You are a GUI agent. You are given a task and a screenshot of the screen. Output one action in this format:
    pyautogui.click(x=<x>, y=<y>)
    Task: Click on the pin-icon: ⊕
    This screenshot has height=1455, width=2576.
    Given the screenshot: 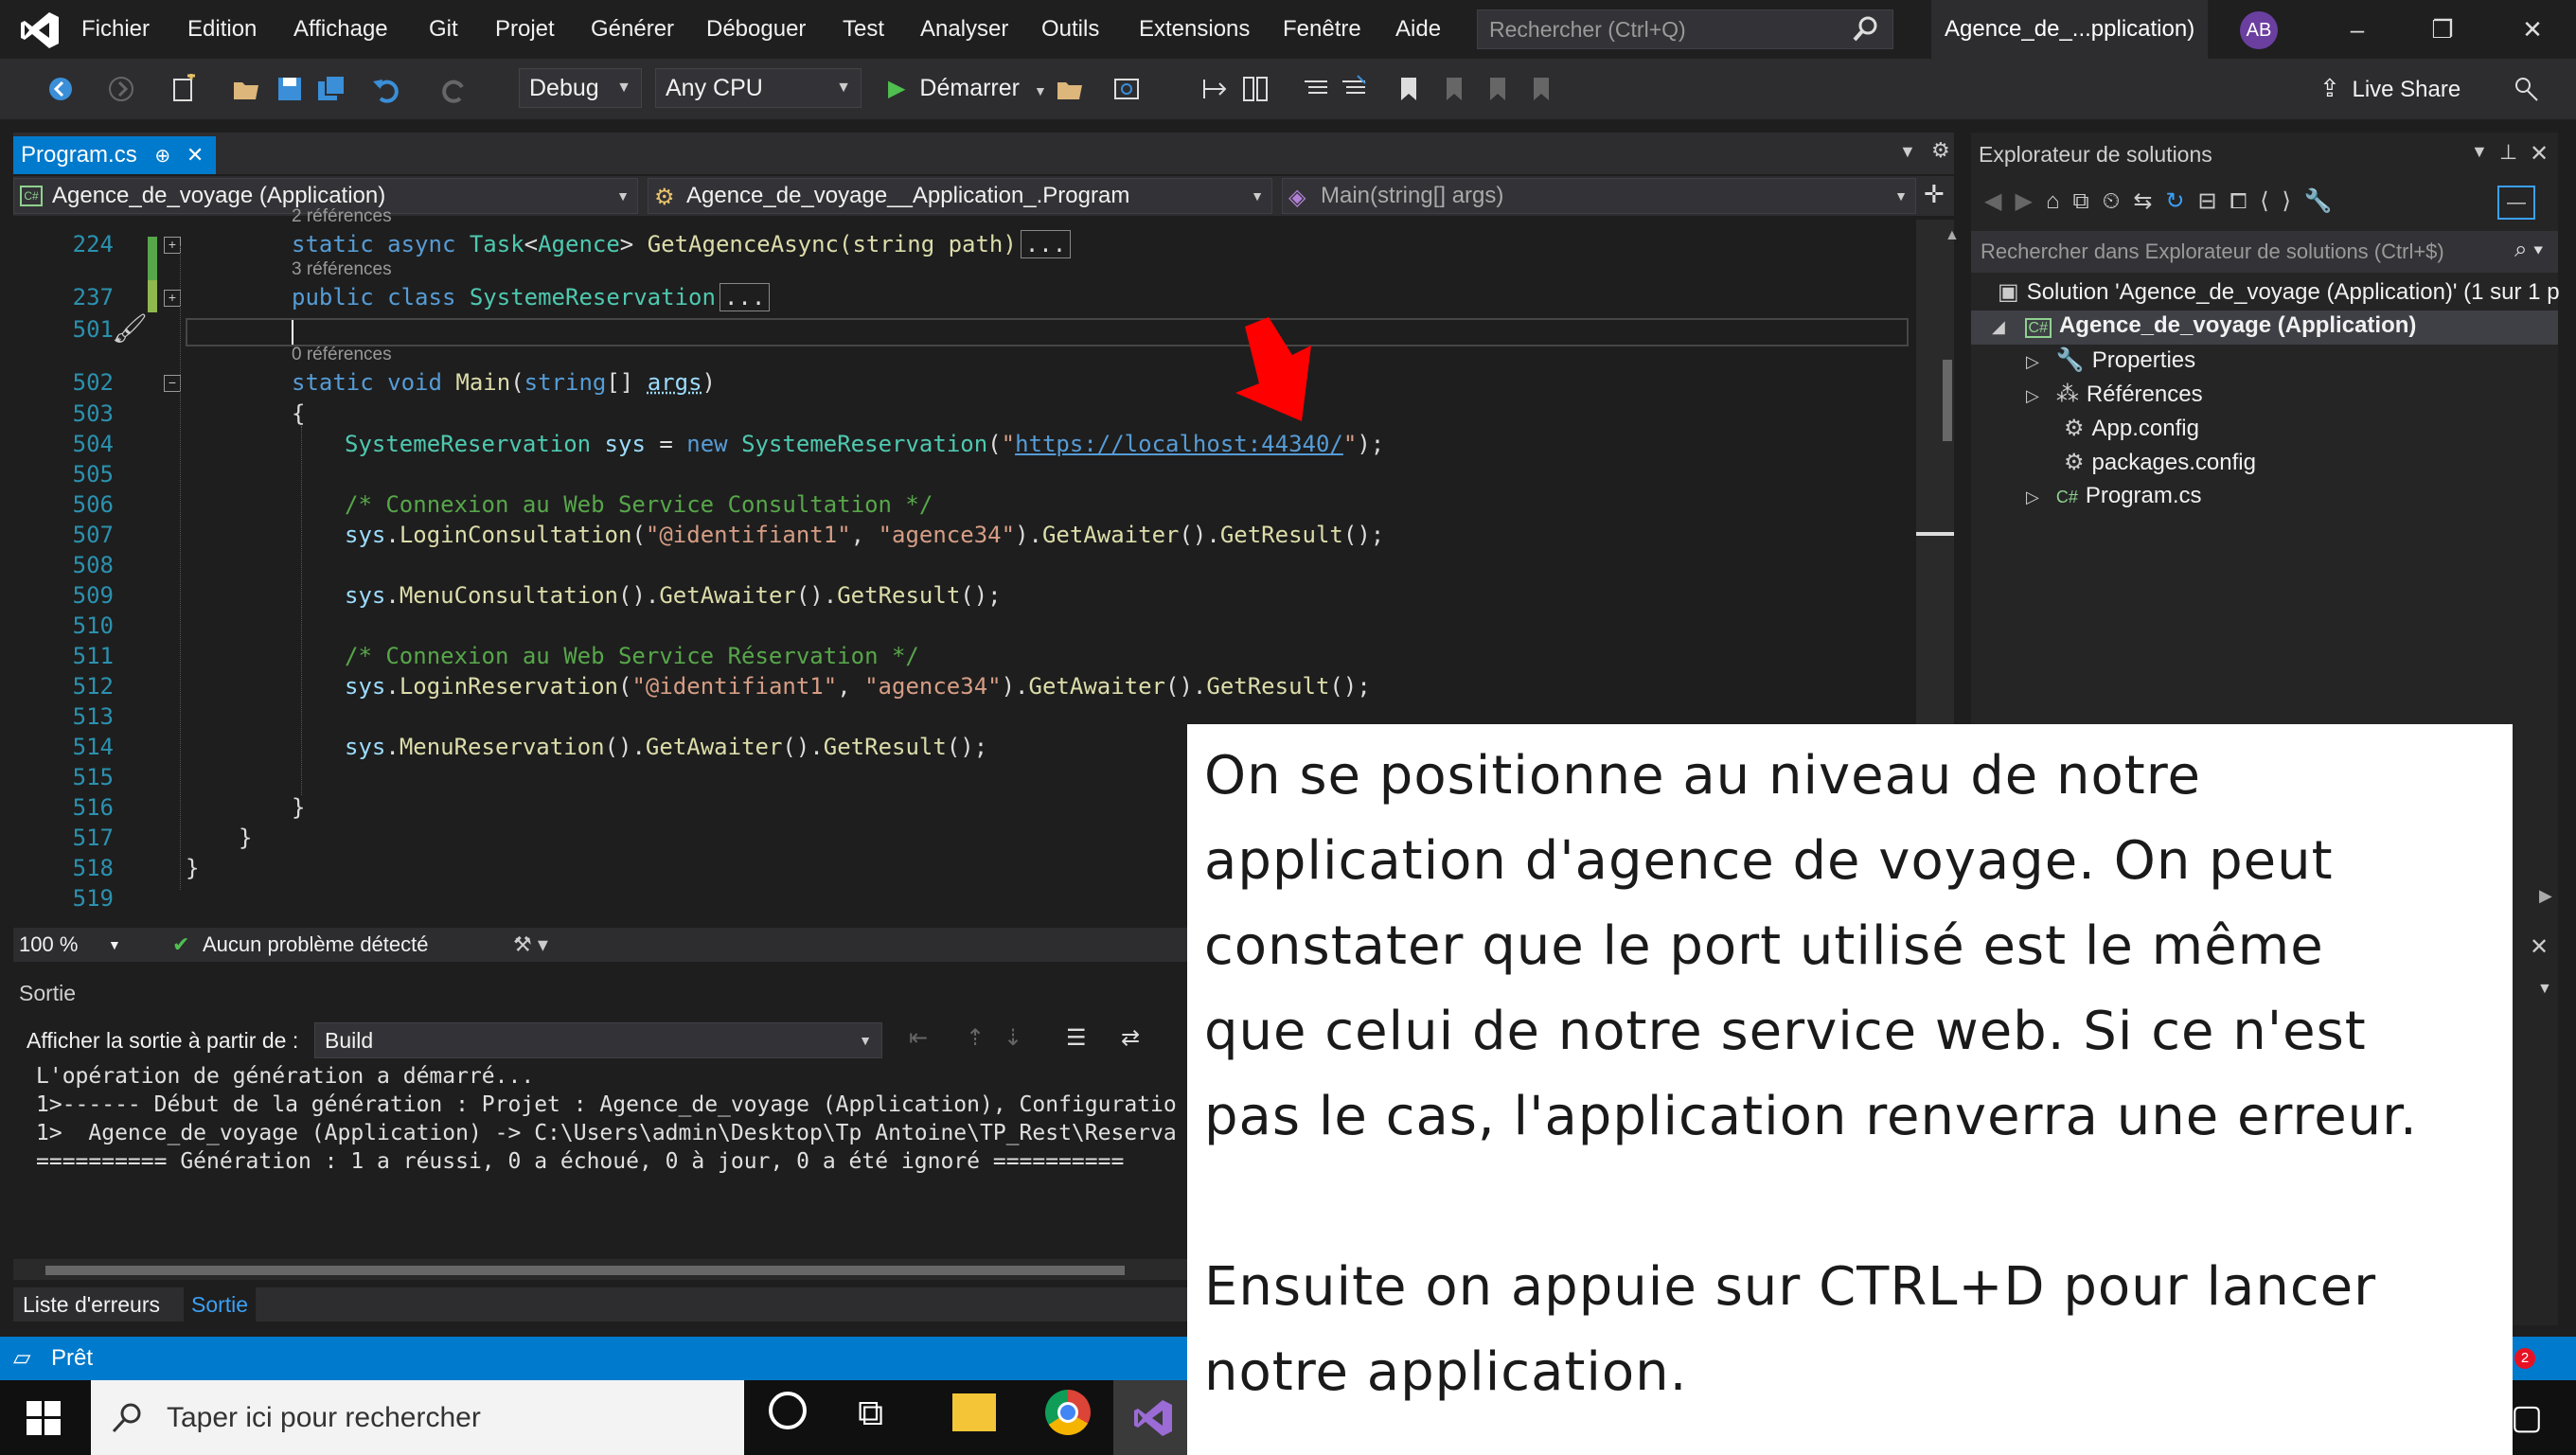 What is the action you would take?
    pyautogui.click(x=162, y=156)
    